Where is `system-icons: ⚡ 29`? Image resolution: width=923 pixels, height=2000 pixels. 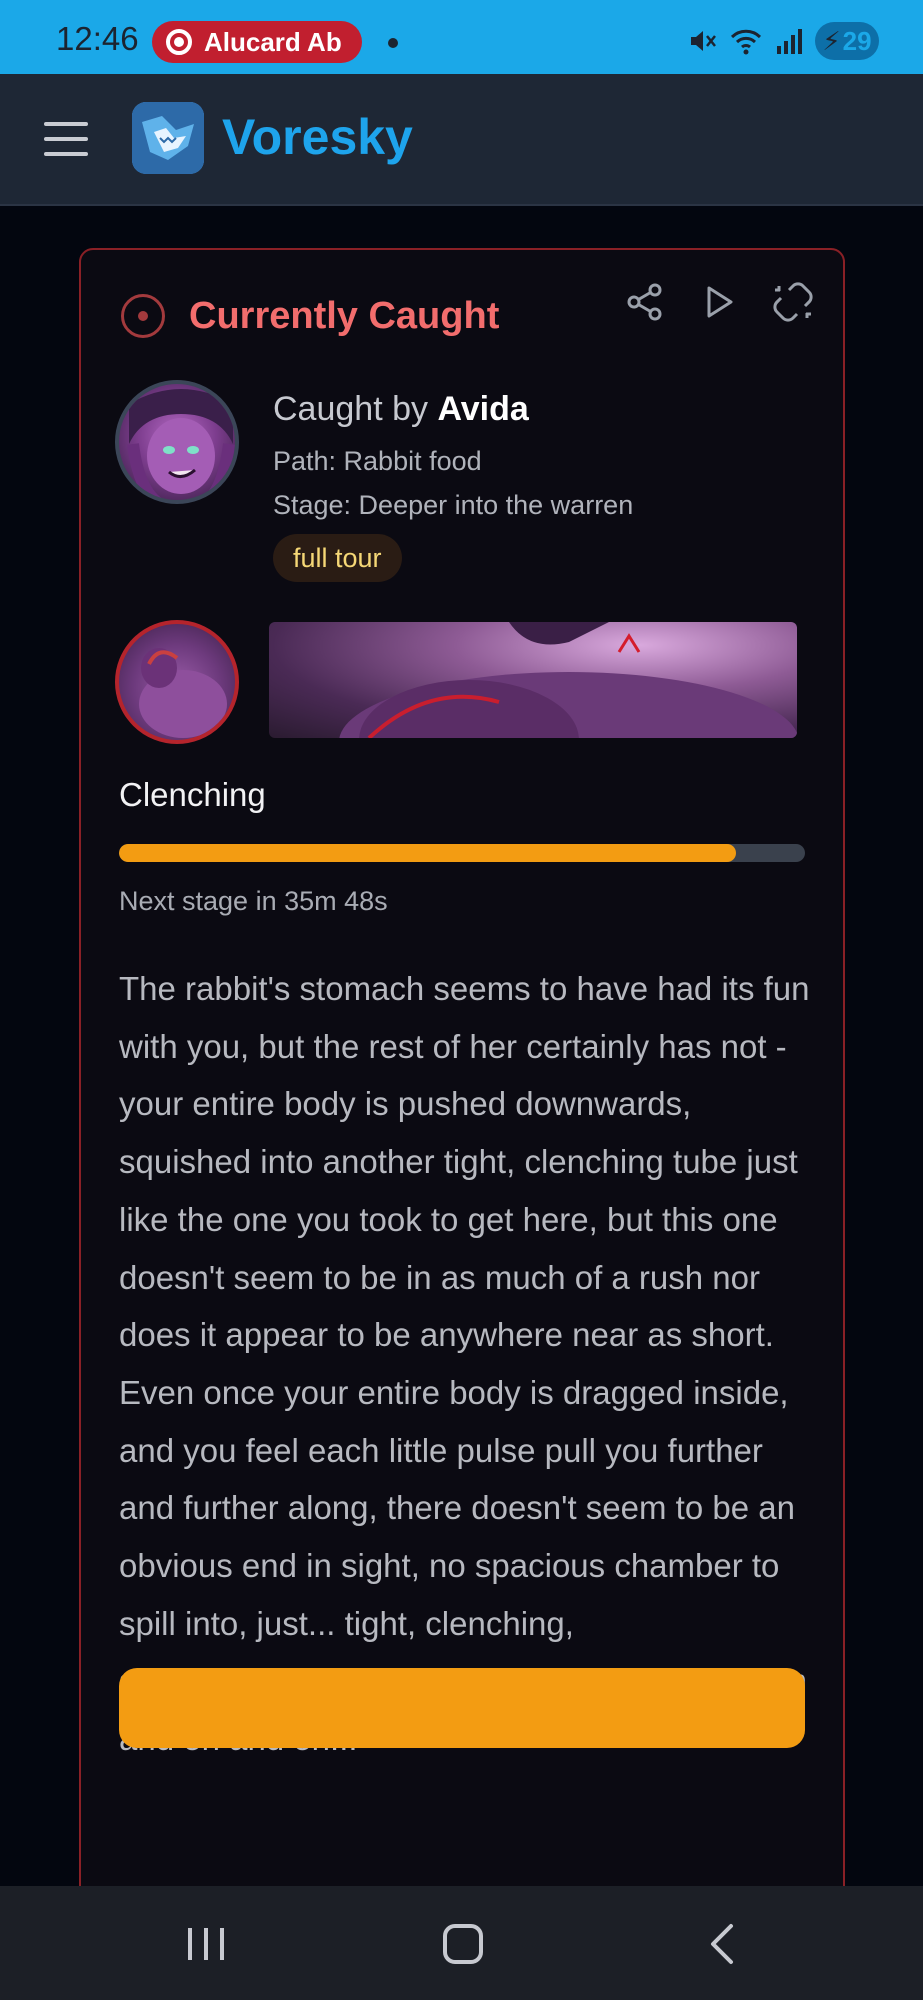
system-icons: ⚡ 29 is located at coordinates (783, 41).